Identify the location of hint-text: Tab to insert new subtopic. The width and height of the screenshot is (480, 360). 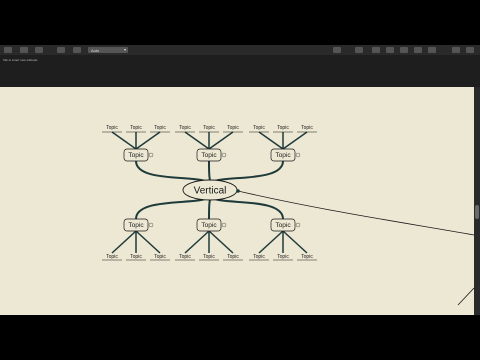
(20, 60).